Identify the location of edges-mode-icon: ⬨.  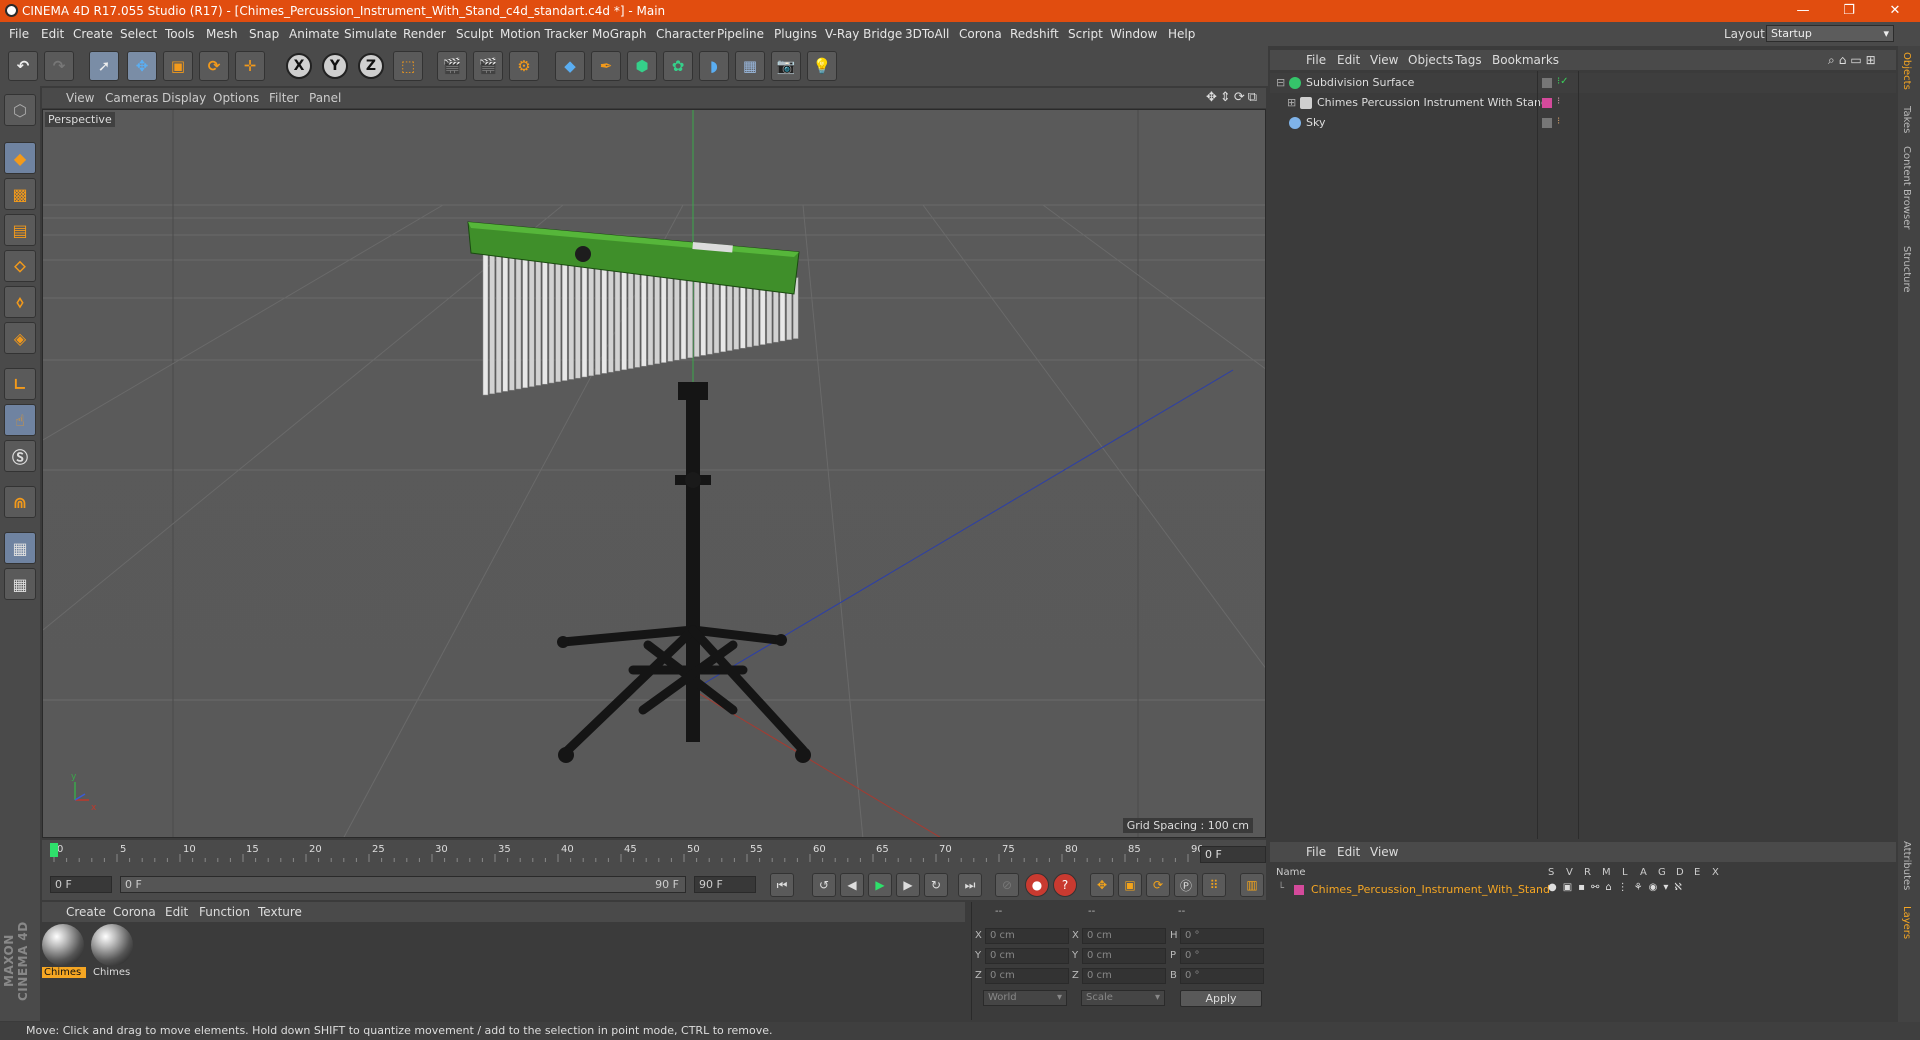
(20, 302).